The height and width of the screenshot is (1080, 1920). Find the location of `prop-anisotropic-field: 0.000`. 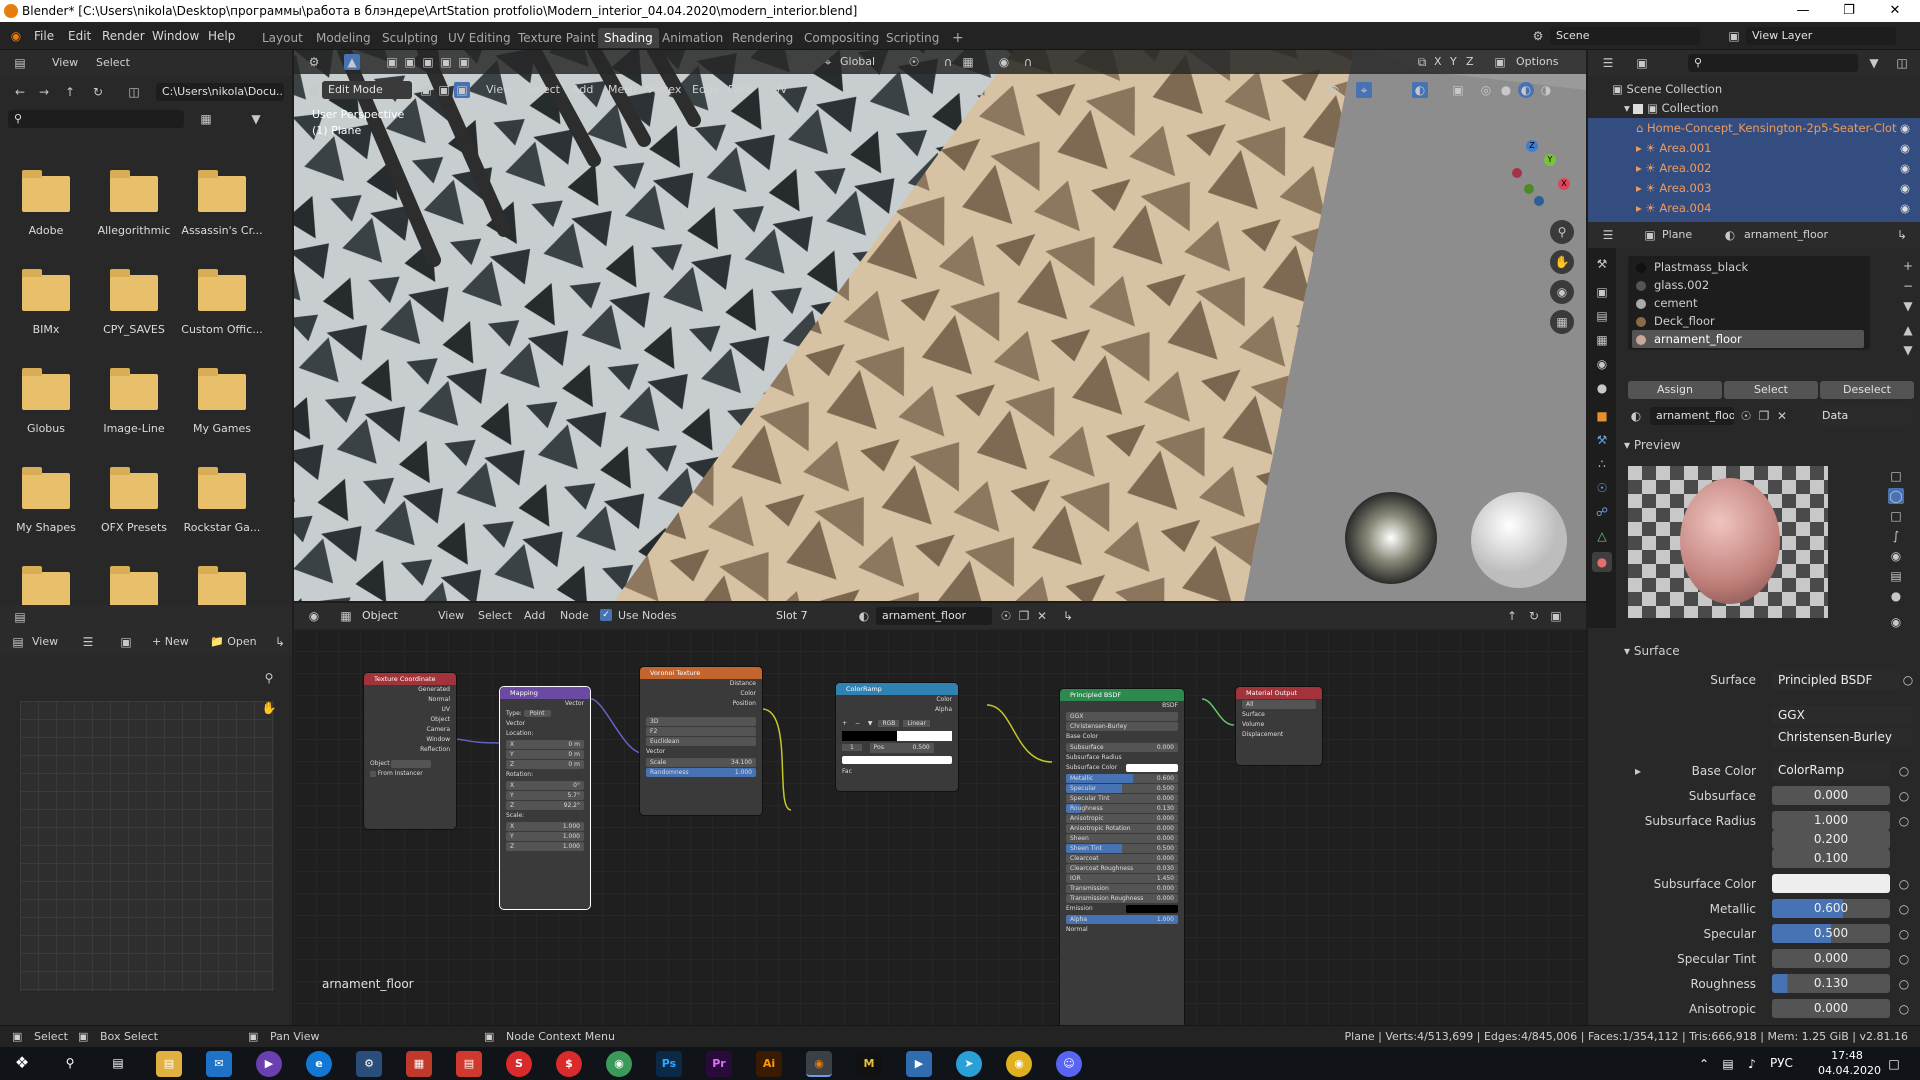

prop-anisotropic-field: 0.000 is located at coordinates (1831, 1008).